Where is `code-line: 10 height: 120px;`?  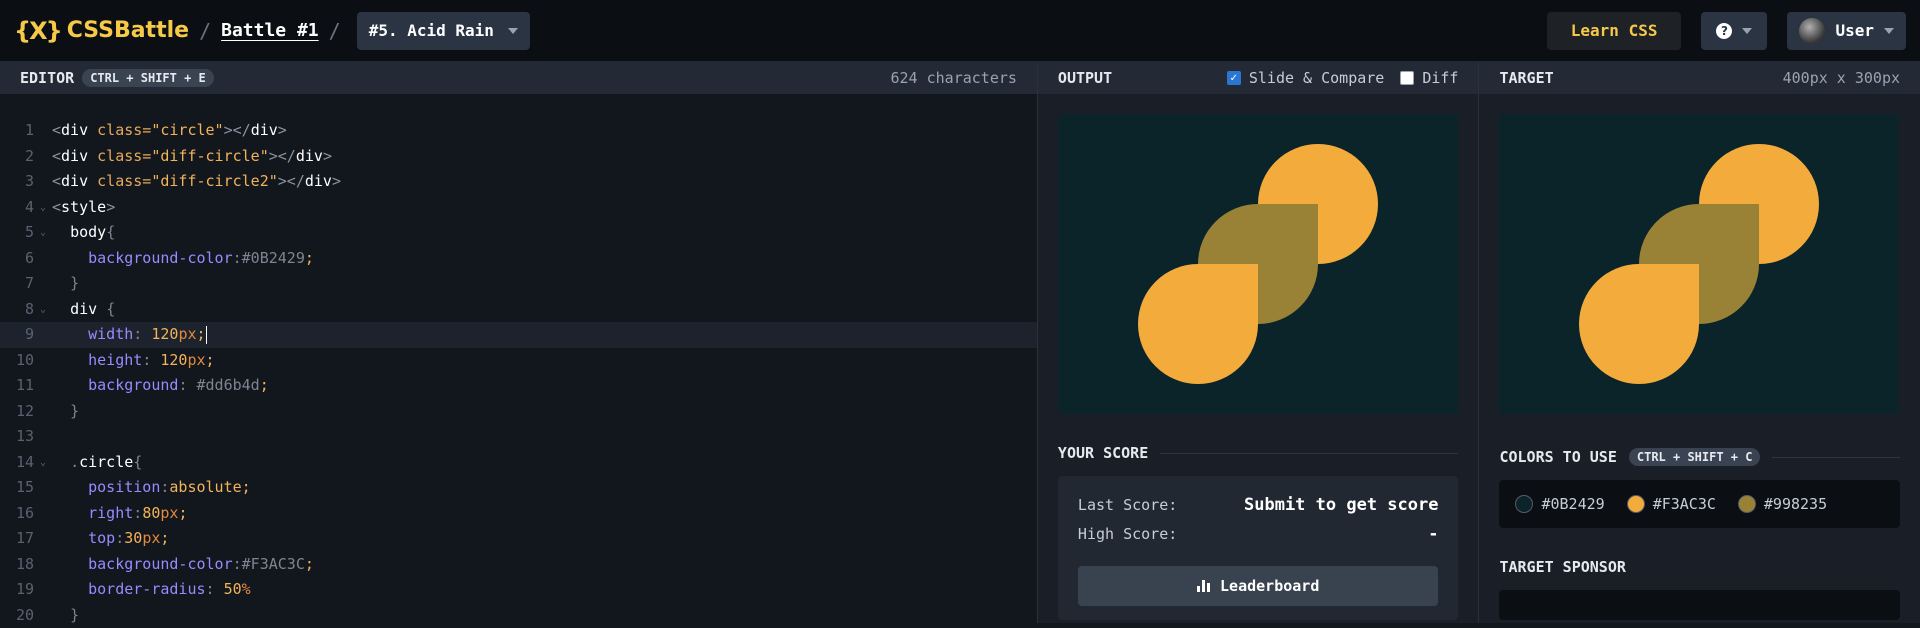
code-line: 10 height: 120px; is located at coordinates (518, 361).